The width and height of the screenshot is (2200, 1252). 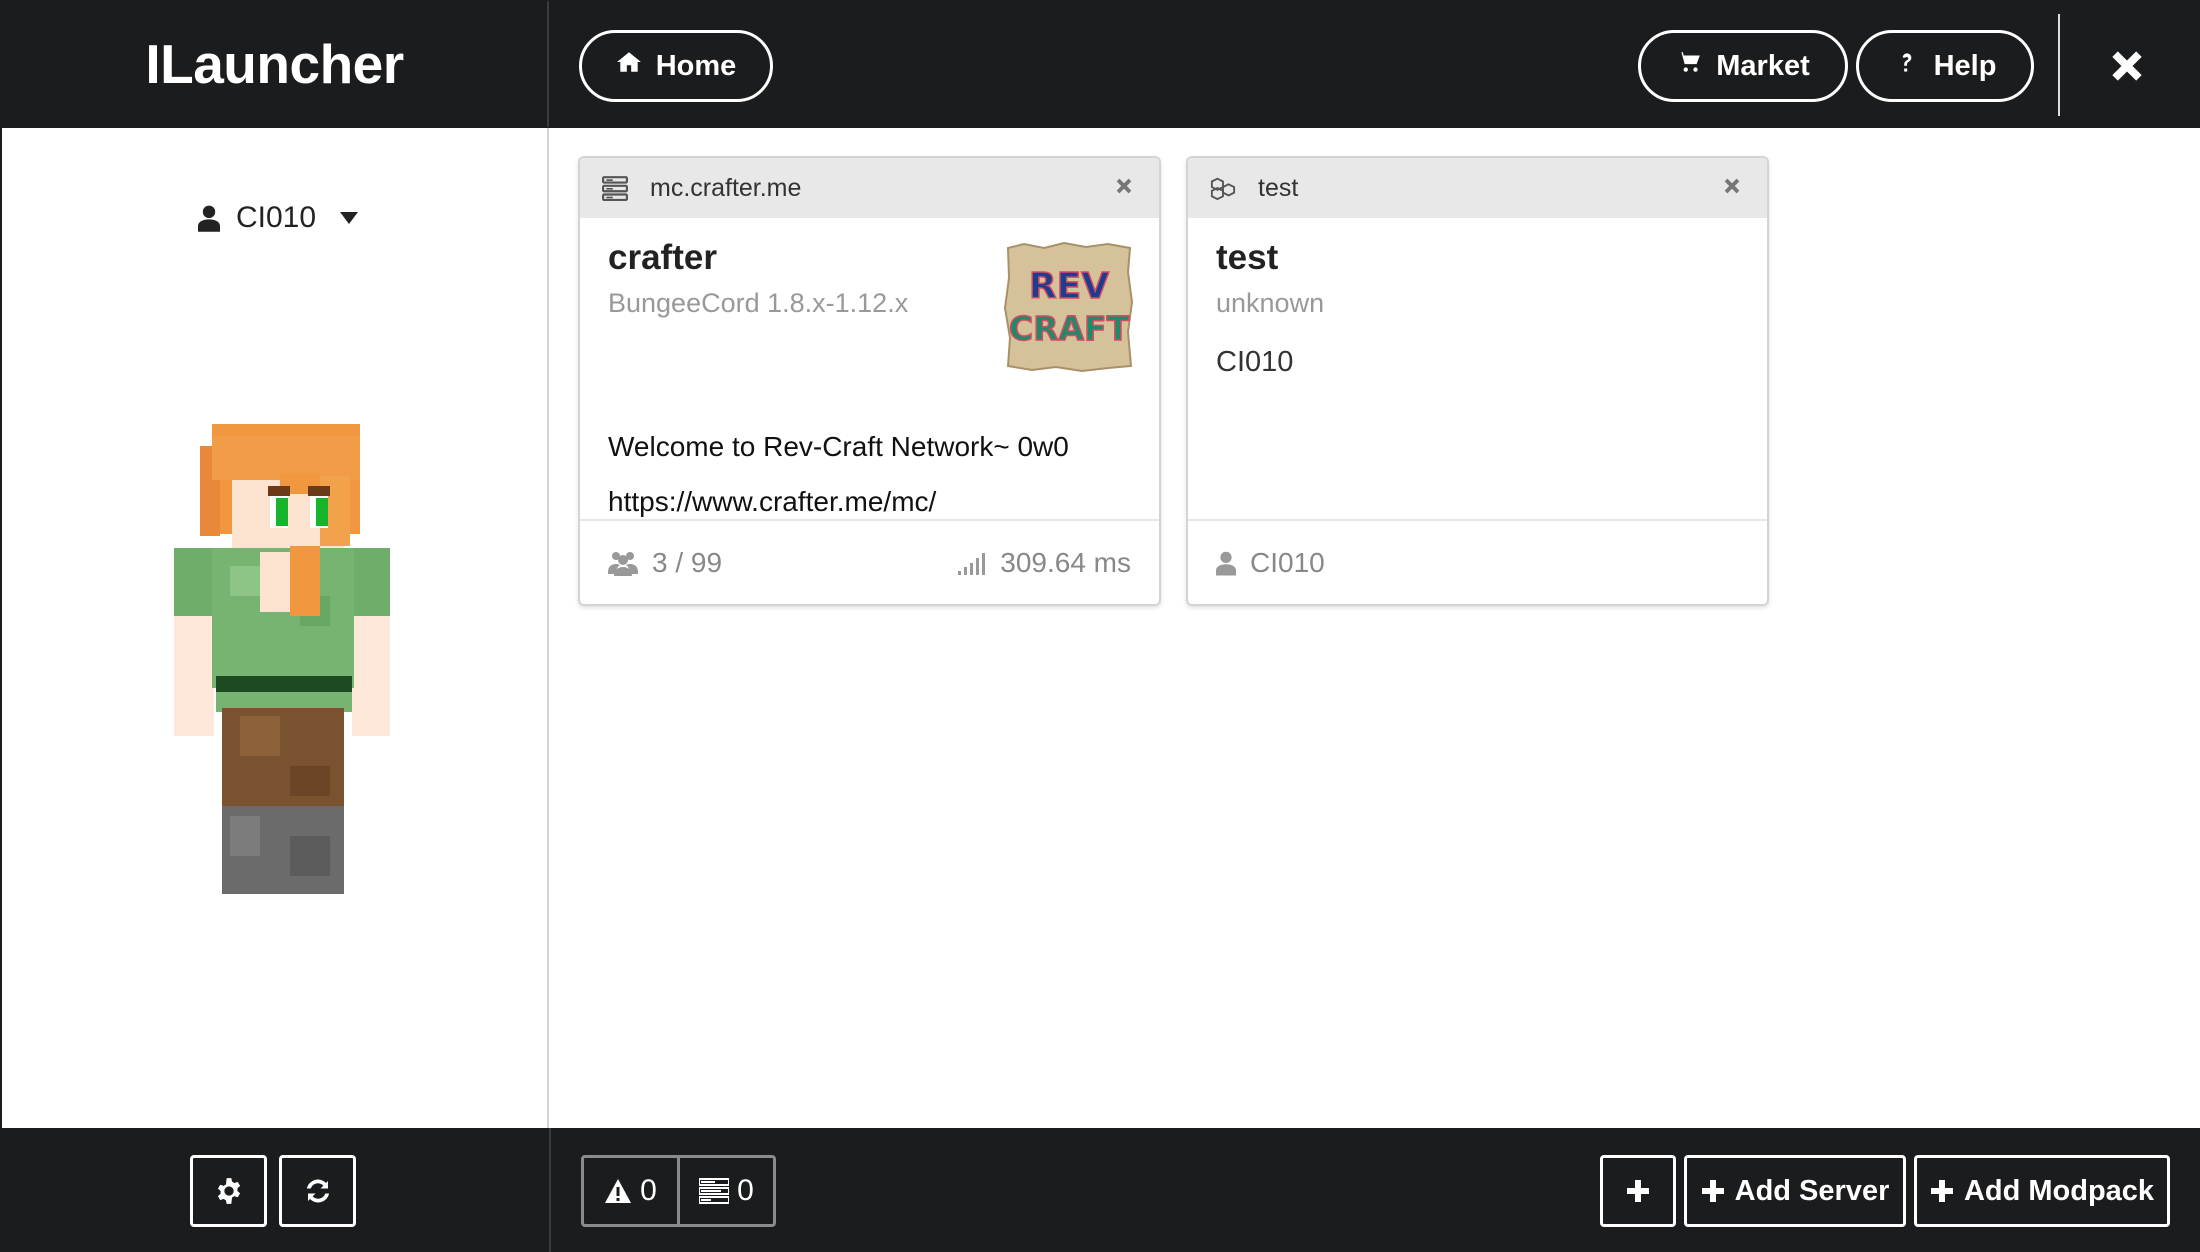 What do you see at coordinates (345, 218) in the screenshot?
I see `caret-down-icon` at bounding box center [345, 218].